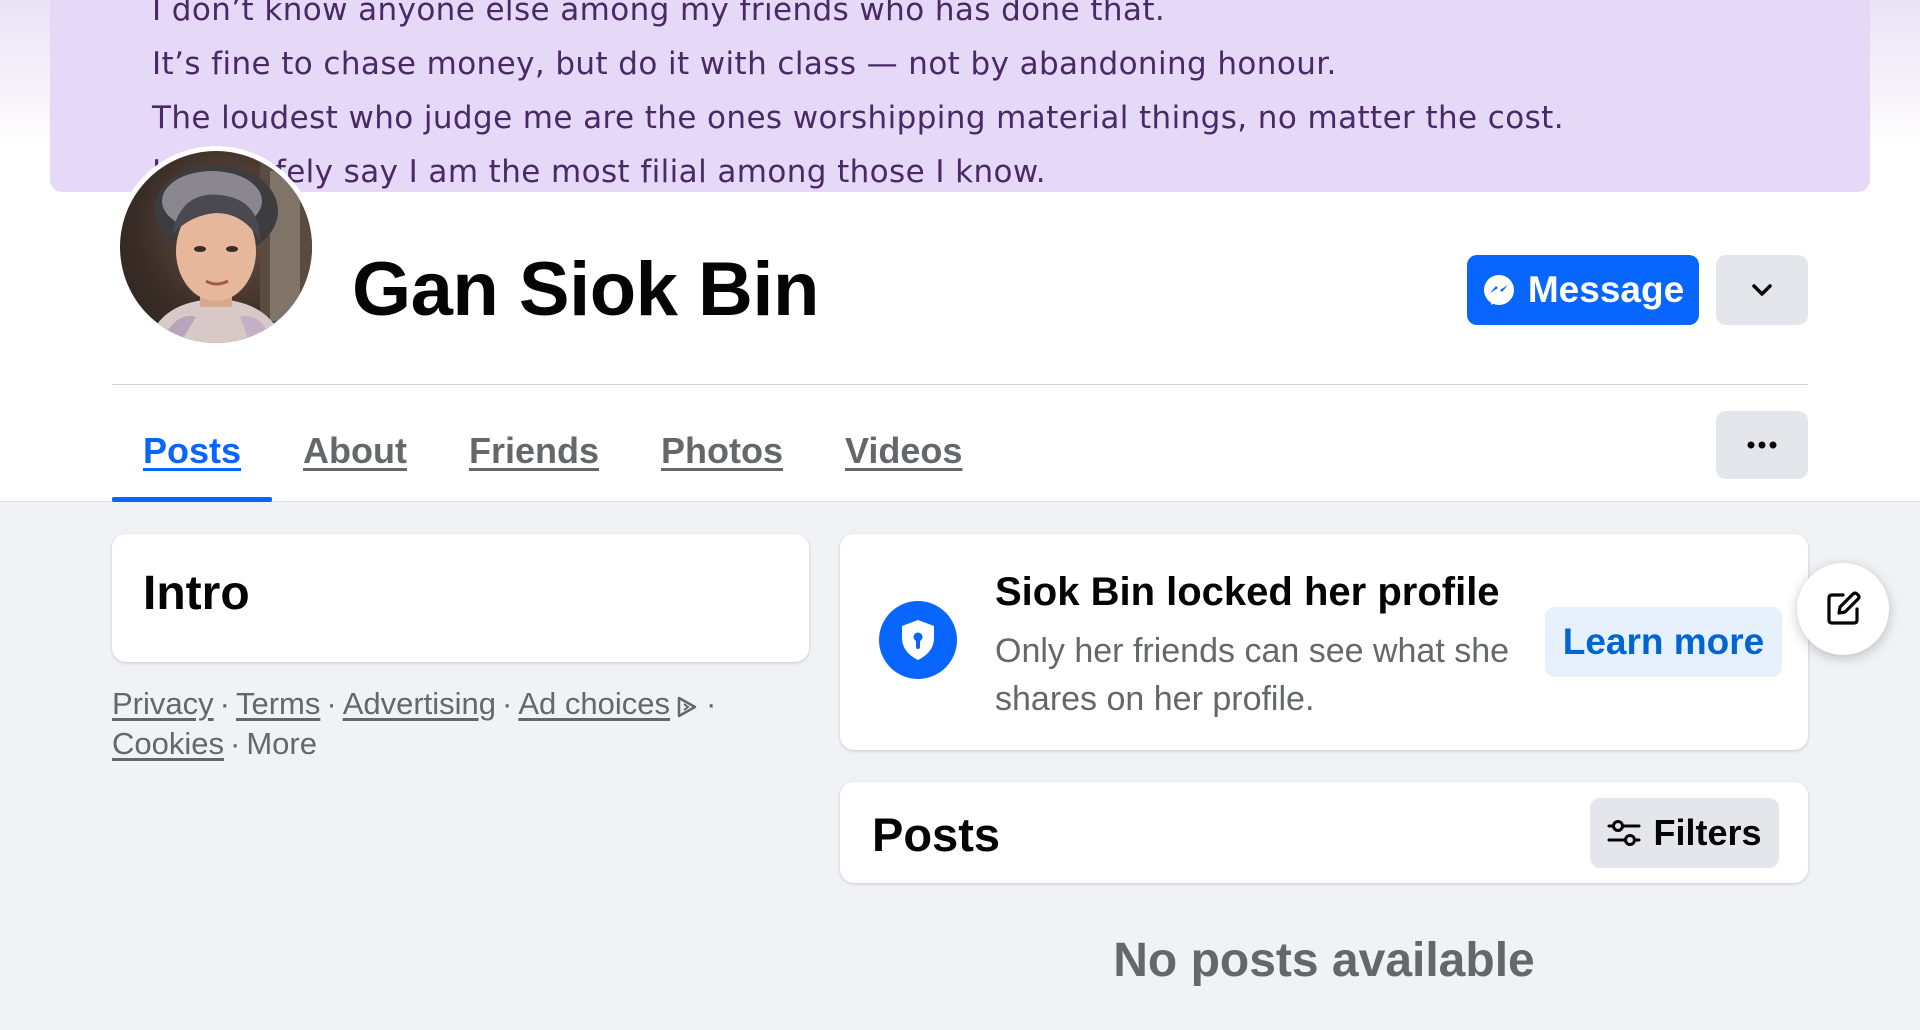 The width and height of the screenshot is (1920, 1030). What do you see at coordinates (1606, 289) in the screenshot?
I see `message-button-label: Message` at bounding box center [1606, 289].